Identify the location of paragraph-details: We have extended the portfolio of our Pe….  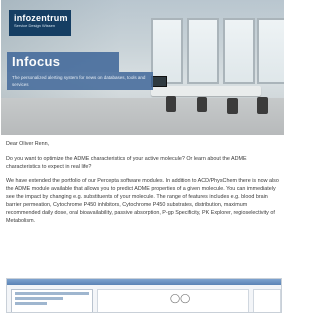
(142, 201).